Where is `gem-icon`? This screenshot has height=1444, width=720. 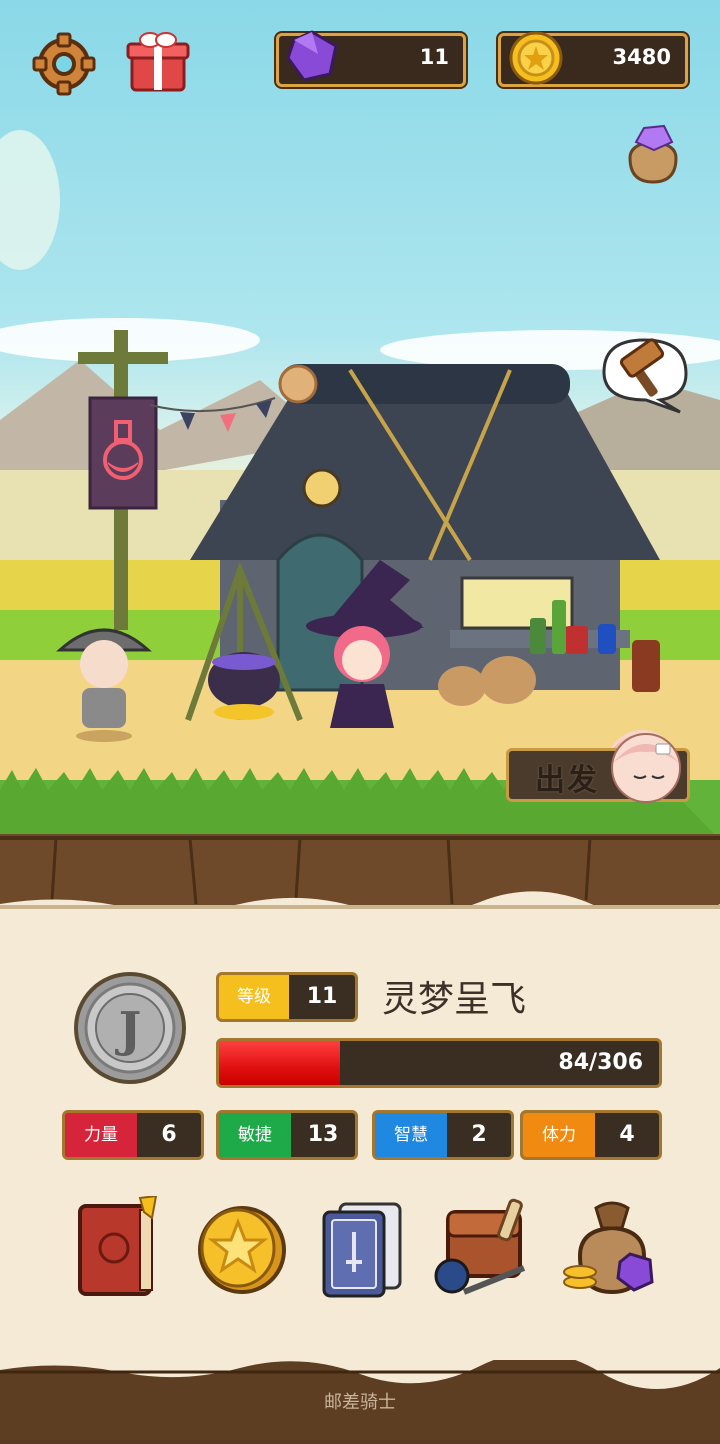
gem-icon is located at coordinates (312, 56).